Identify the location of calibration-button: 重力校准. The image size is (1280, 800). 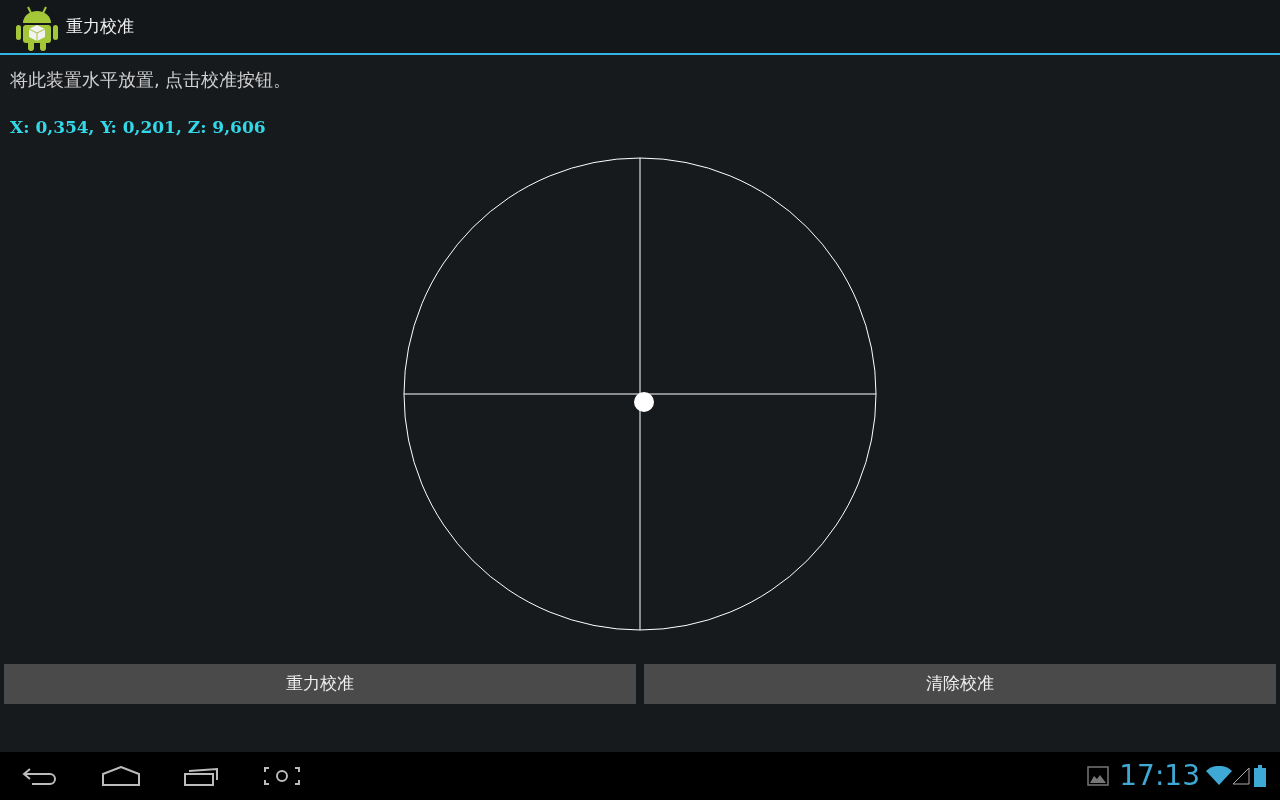
(320, 684).